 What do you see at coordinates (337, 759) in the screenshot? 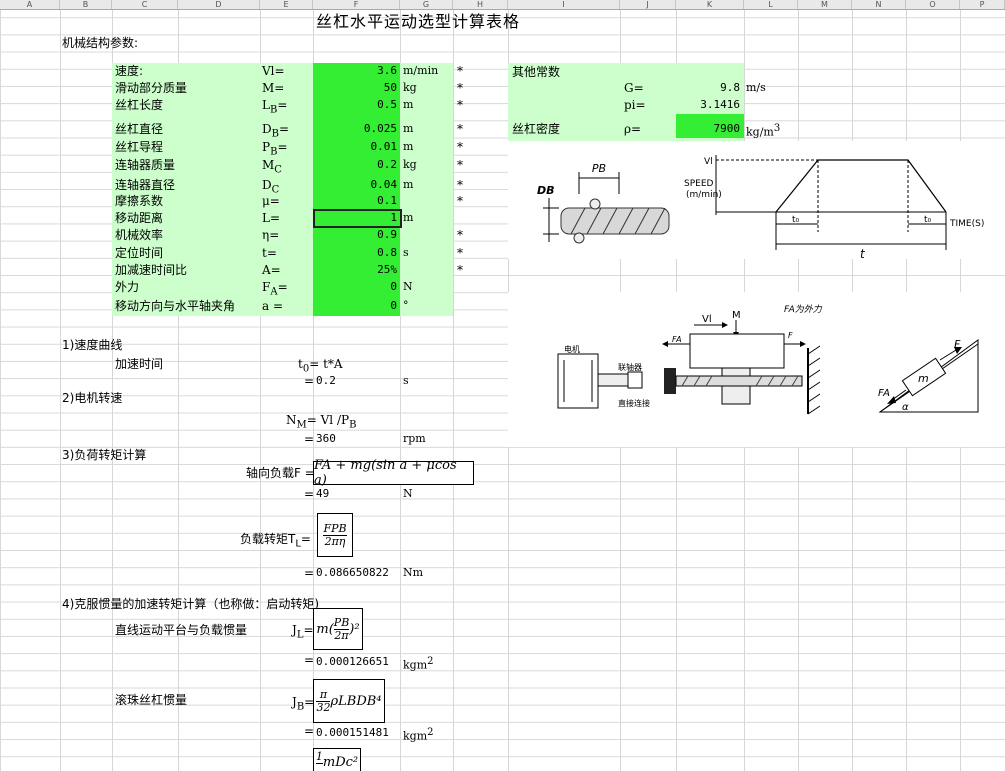
I see `jc-formula-partial: 1 mDc²` at bounding box center [337, 759].